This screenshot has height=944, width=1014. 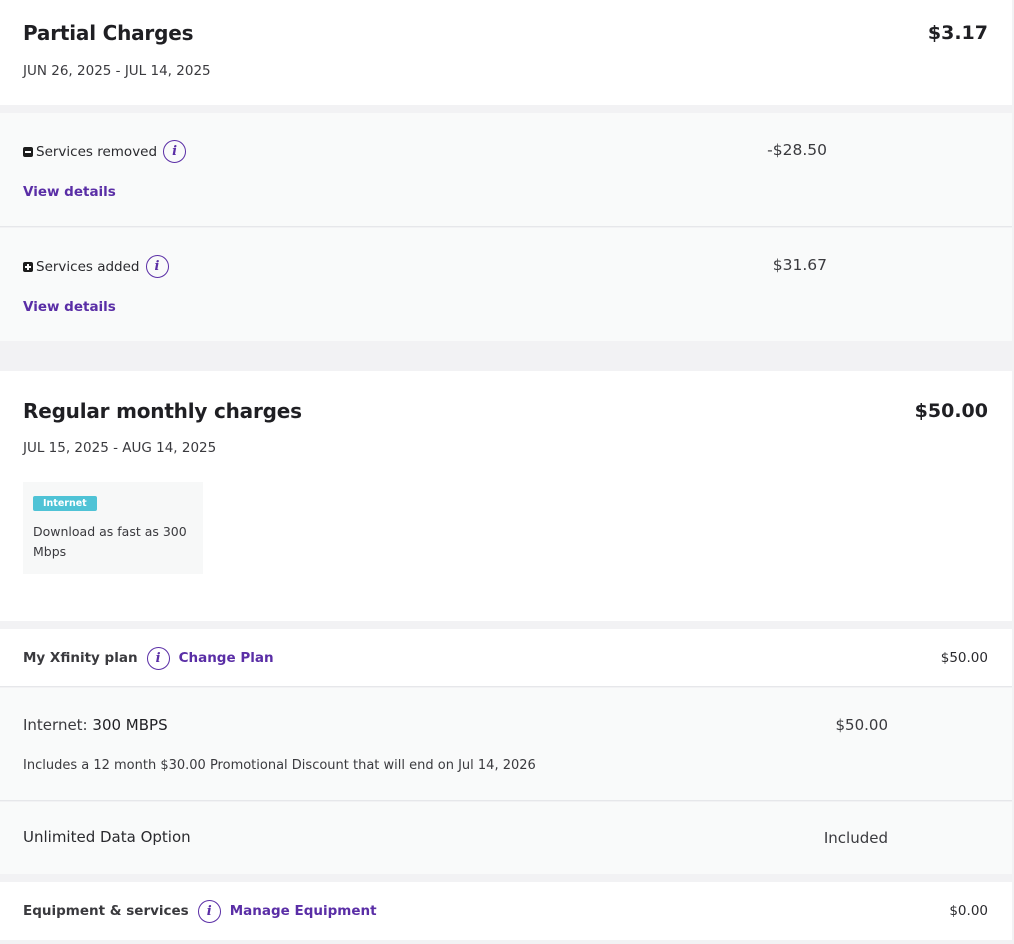 I want to click on internet-plan-prefix: Internet:, so click(x=55, y=725).